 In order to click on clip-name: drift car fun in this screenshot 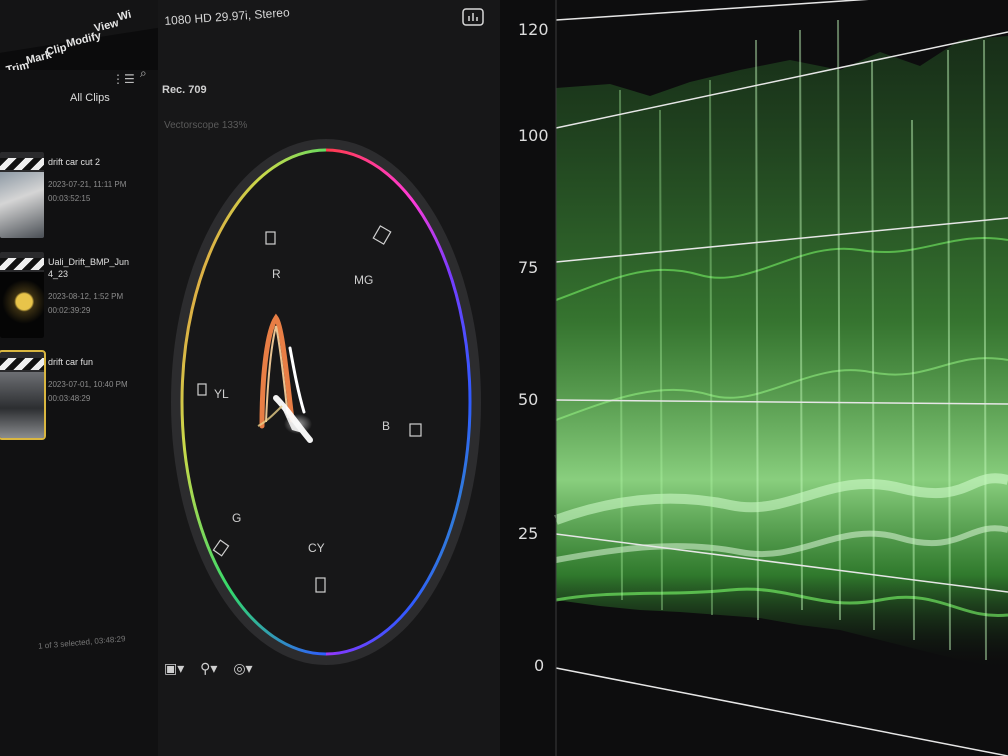, I will do `click(71, 362)`.